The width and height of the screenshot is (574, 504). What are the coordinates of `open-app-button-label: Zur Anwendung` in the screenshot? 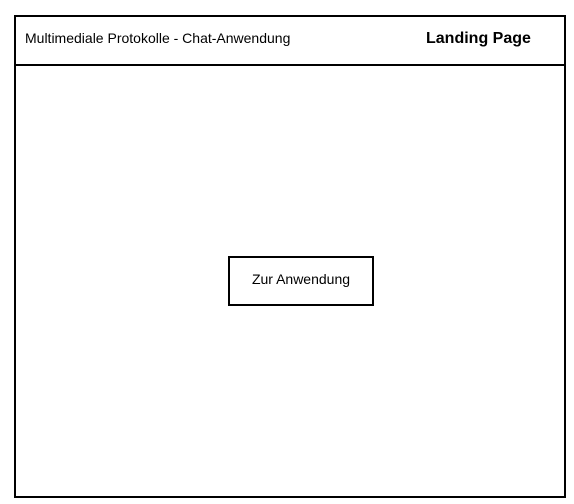 It's located at (301, 279).